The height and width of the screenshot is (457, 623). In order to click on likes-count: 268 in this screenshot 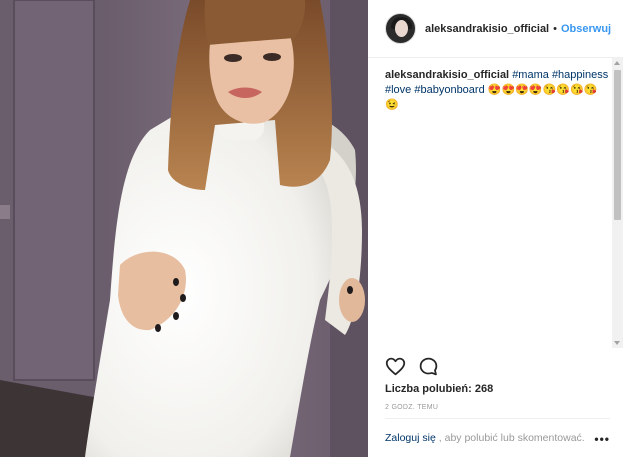, I will do `click(484, 389)`.